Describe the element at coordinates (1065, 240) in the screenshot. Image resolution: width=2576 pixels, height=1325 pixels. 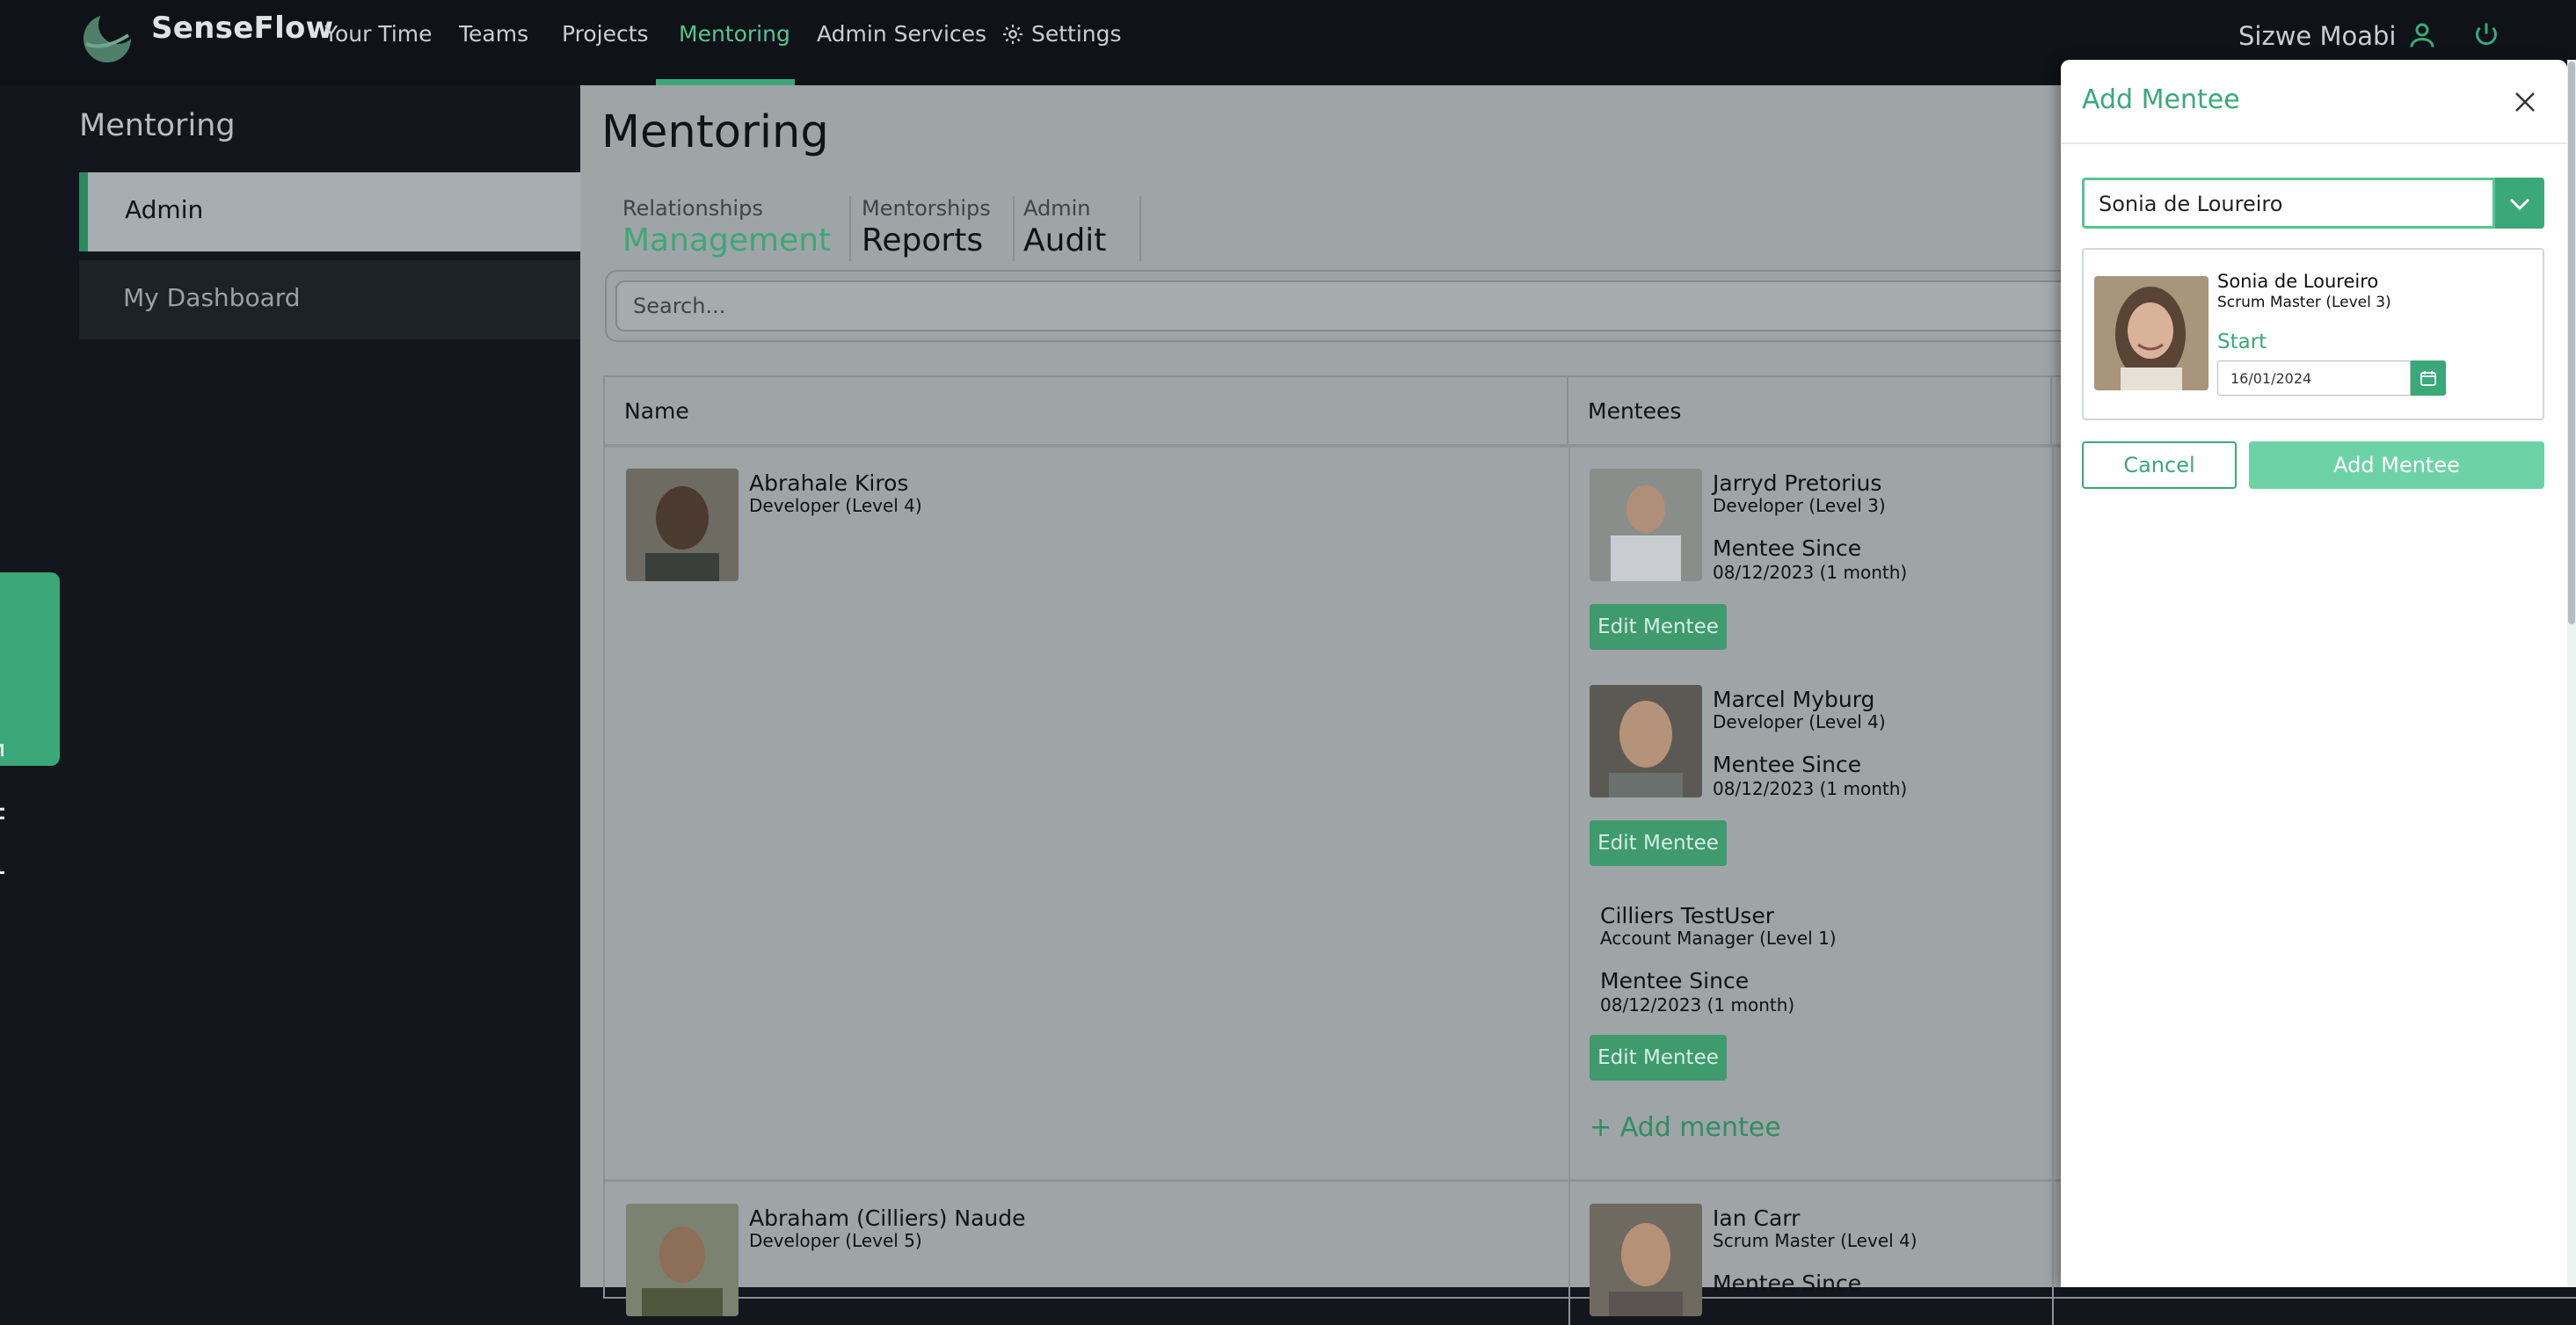
I see `tab-label: Audit` at that location.